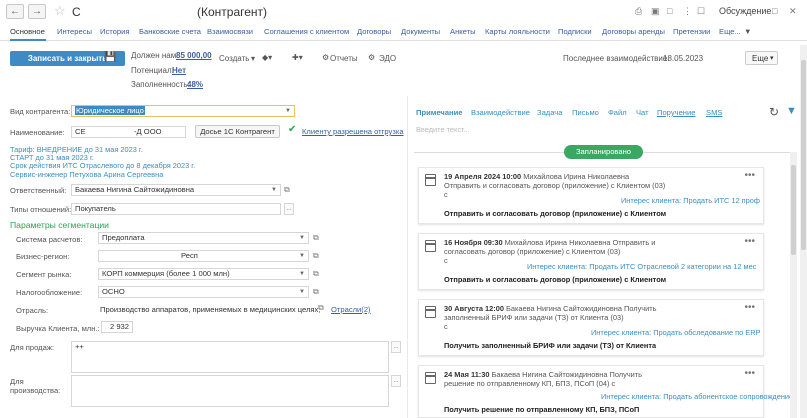  I want to click on seg-tax-select: ОСНО ▼, so click(203, 292).